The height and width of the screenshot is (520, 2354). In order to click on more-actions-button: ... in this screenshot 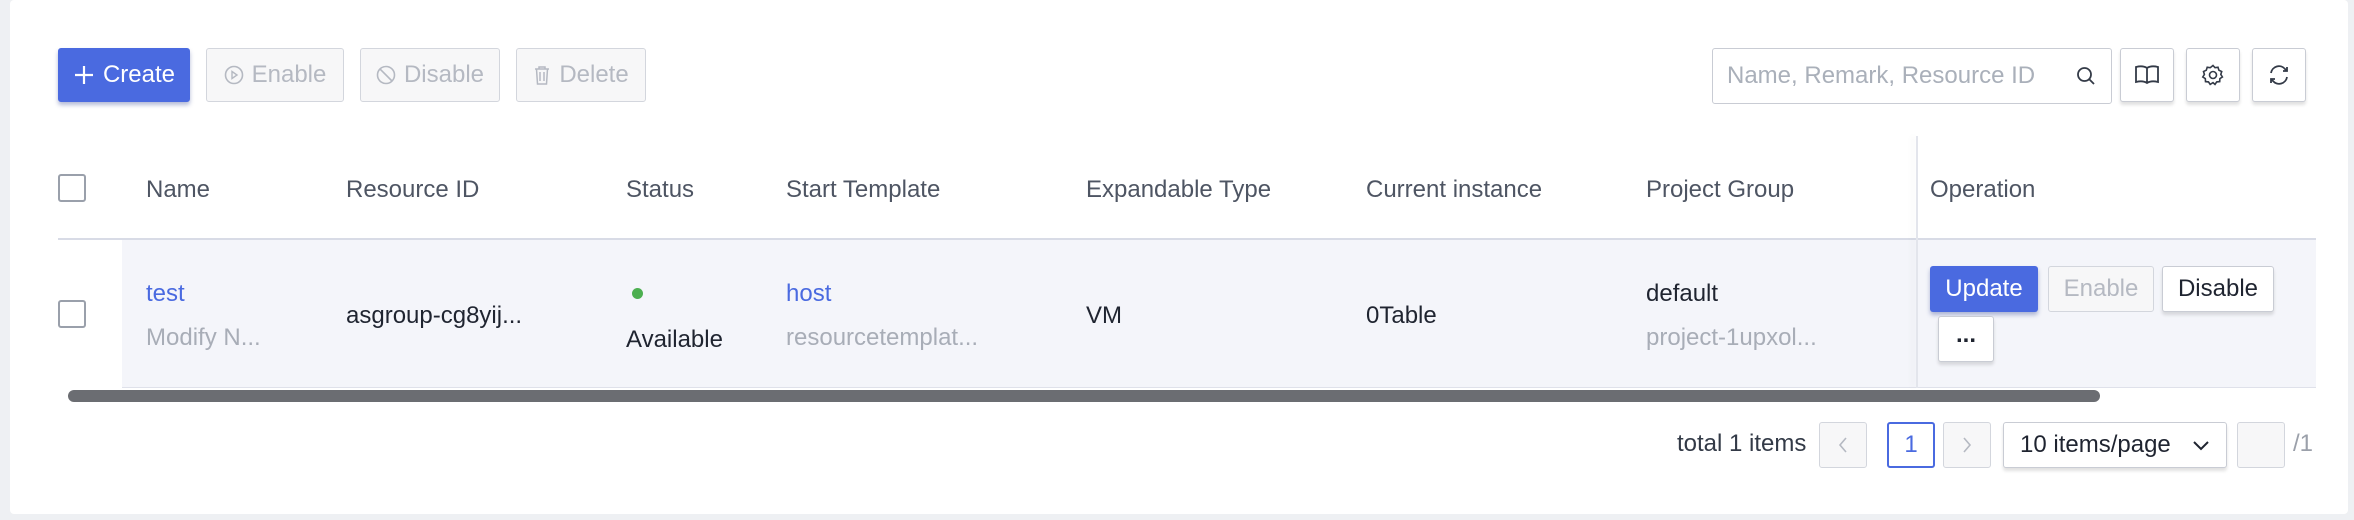, I will do `click(1966, 339)`.